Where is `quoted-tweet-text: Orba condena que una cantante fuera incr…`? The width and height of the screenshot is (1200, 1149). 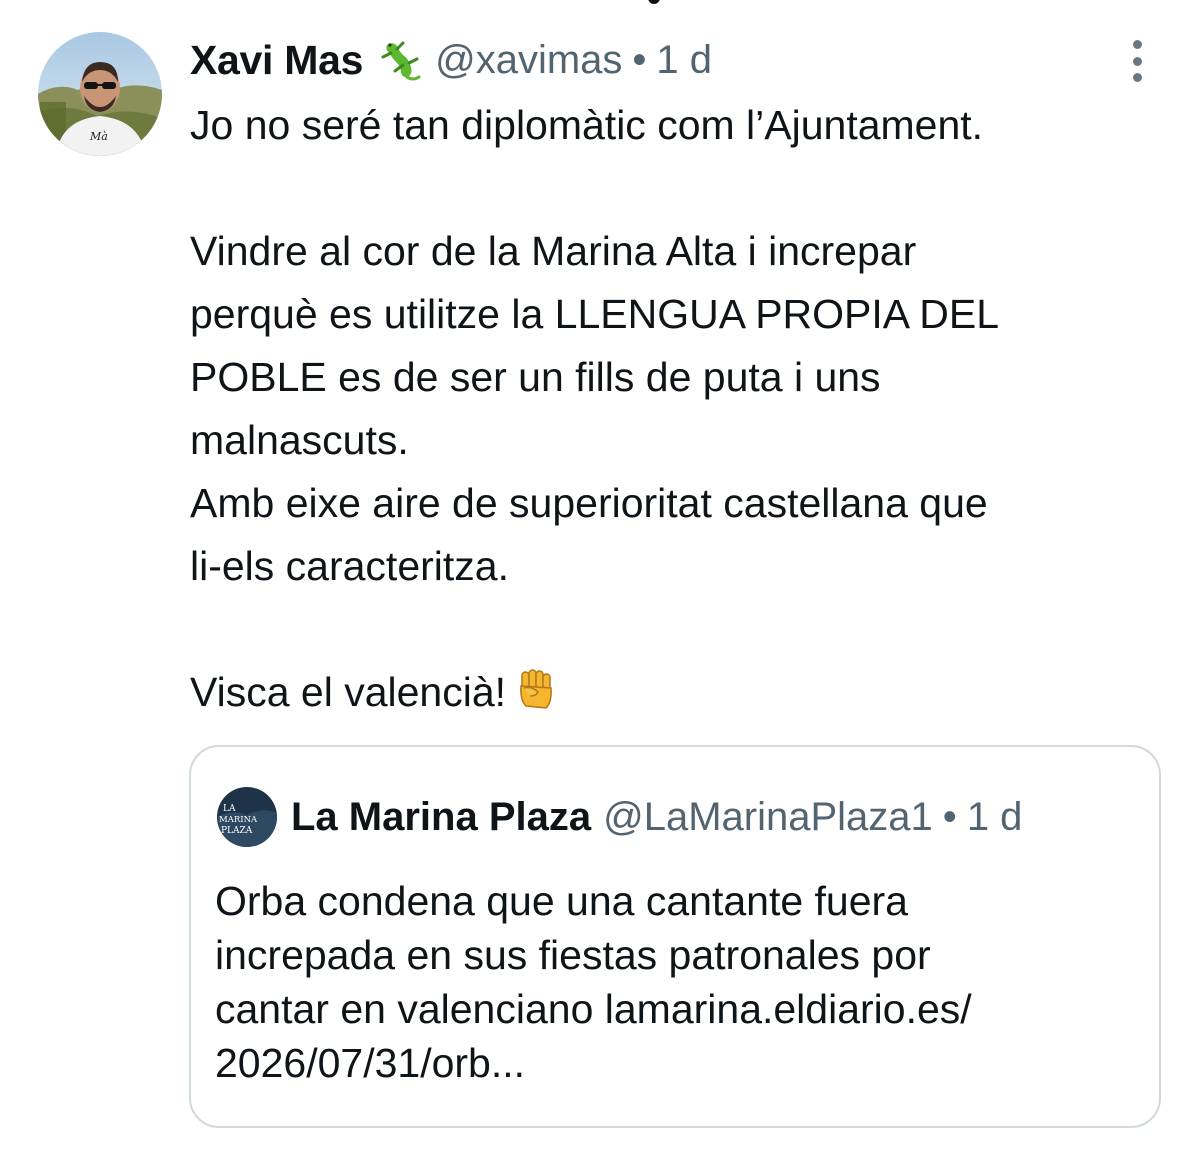
quoted-tweet-text: Orba condena que una cantante fuera incr… is located at coordinates (675, 982).